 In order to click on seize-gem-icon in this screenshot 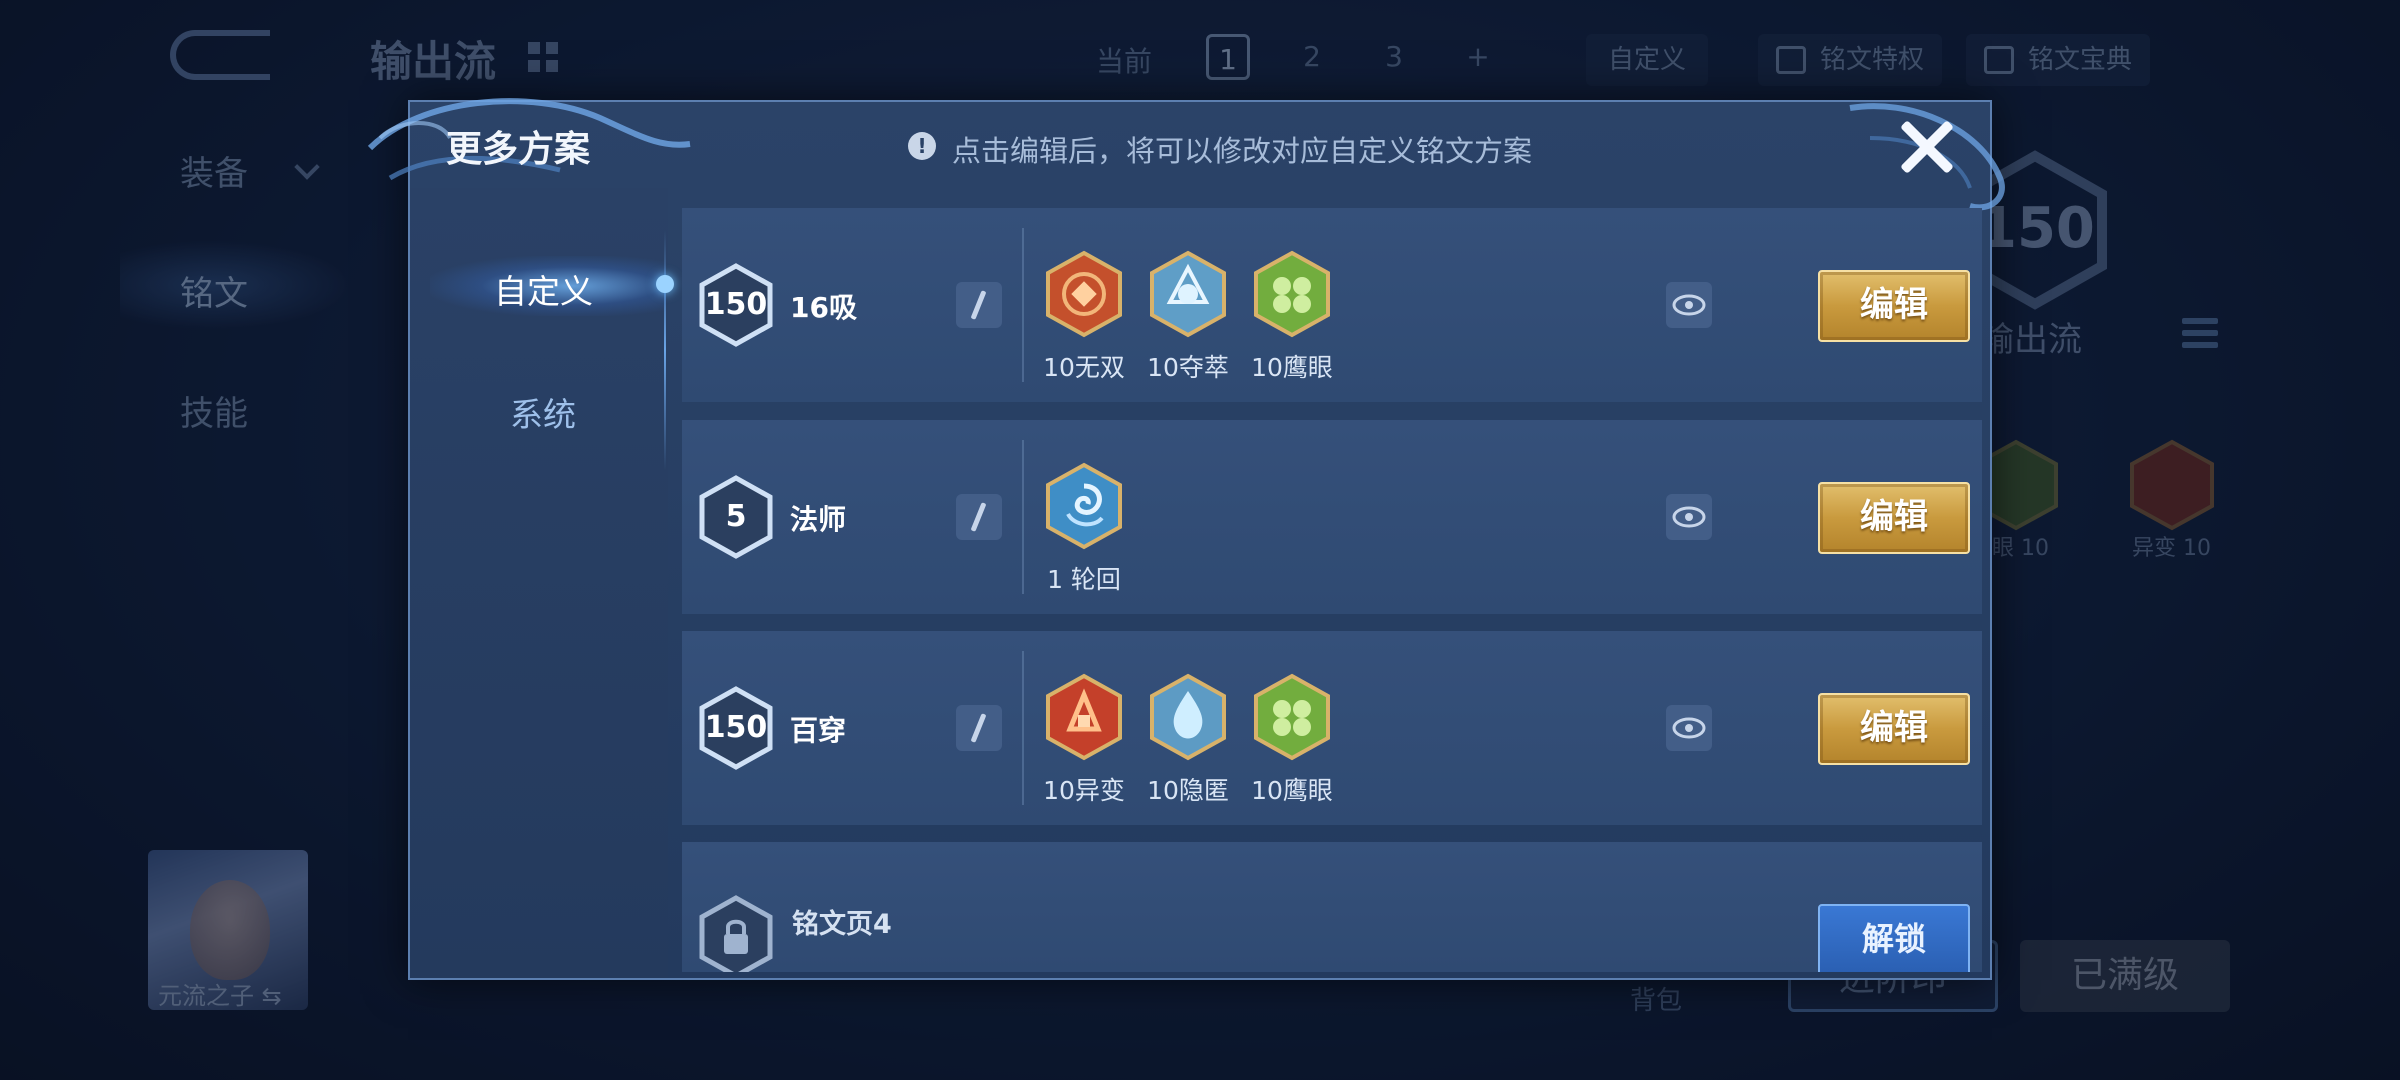, I will do `click(1188, 294)`.